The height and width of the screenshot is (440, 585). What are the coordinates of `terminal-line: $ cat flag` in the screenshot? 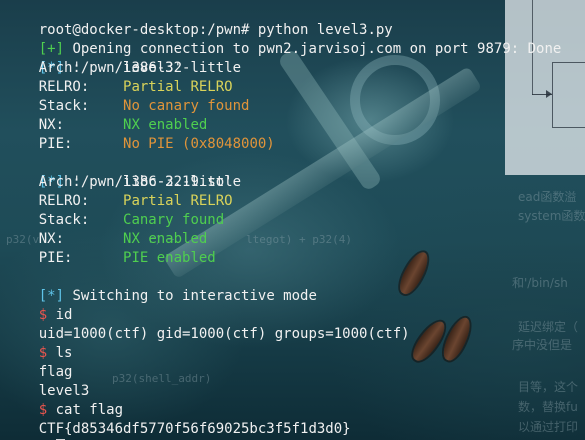 It's located at (64, 400).